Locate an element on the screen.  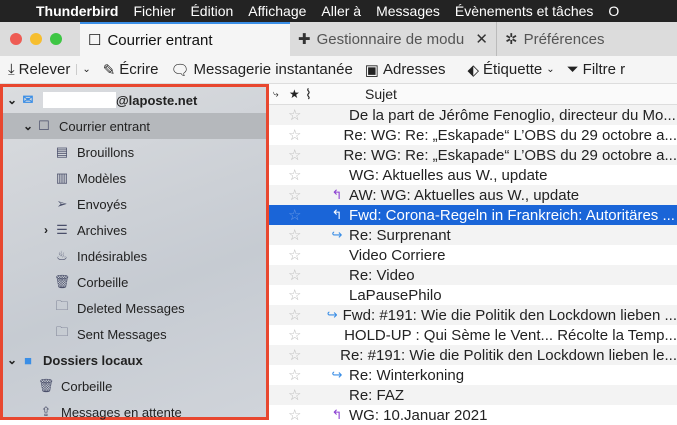
menu-app: Thunderbird is located at coordinates (77, 11).